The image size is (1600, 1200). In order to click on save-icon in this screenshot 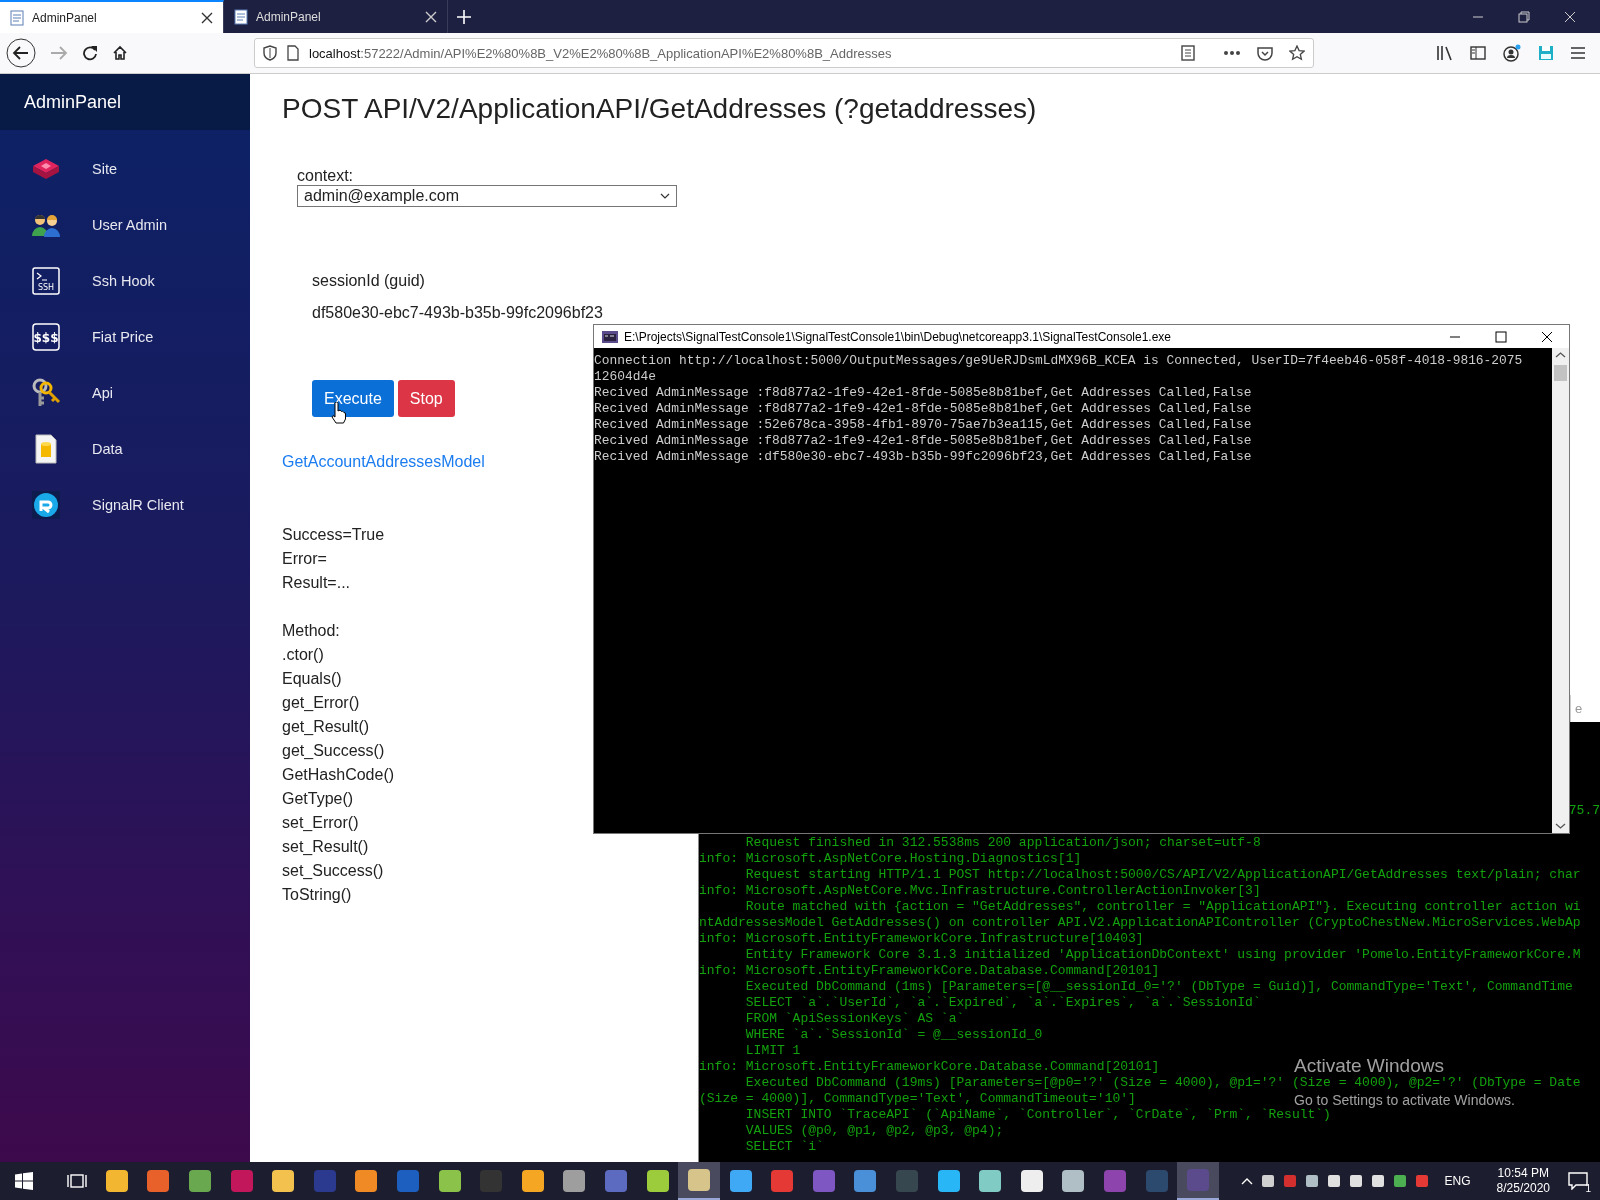, I will do `click(1546, 53)`.